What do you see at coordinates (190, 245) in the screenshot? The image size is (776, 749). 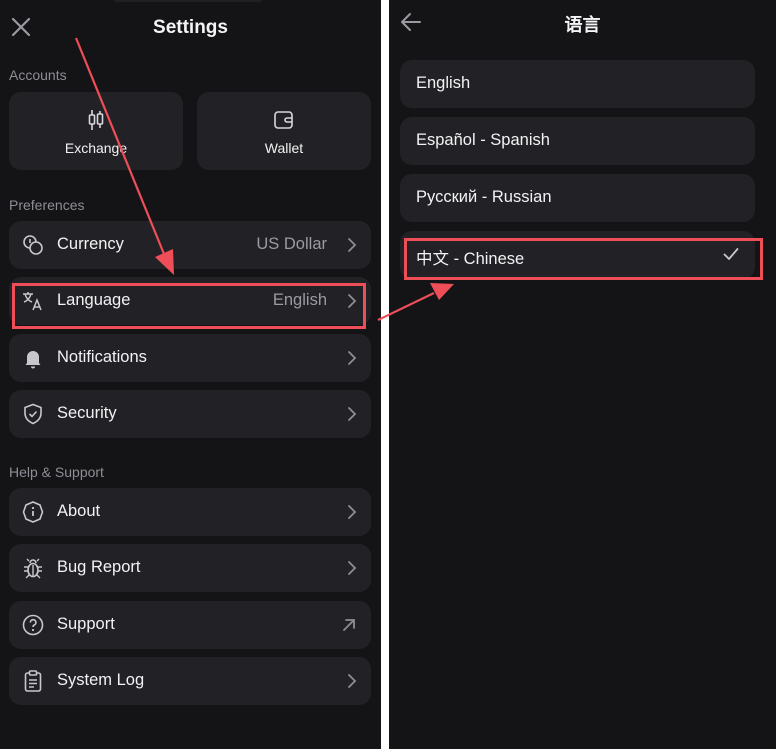 I see `currency-row: Currency US Dollar` at bounding box center [190, 245].